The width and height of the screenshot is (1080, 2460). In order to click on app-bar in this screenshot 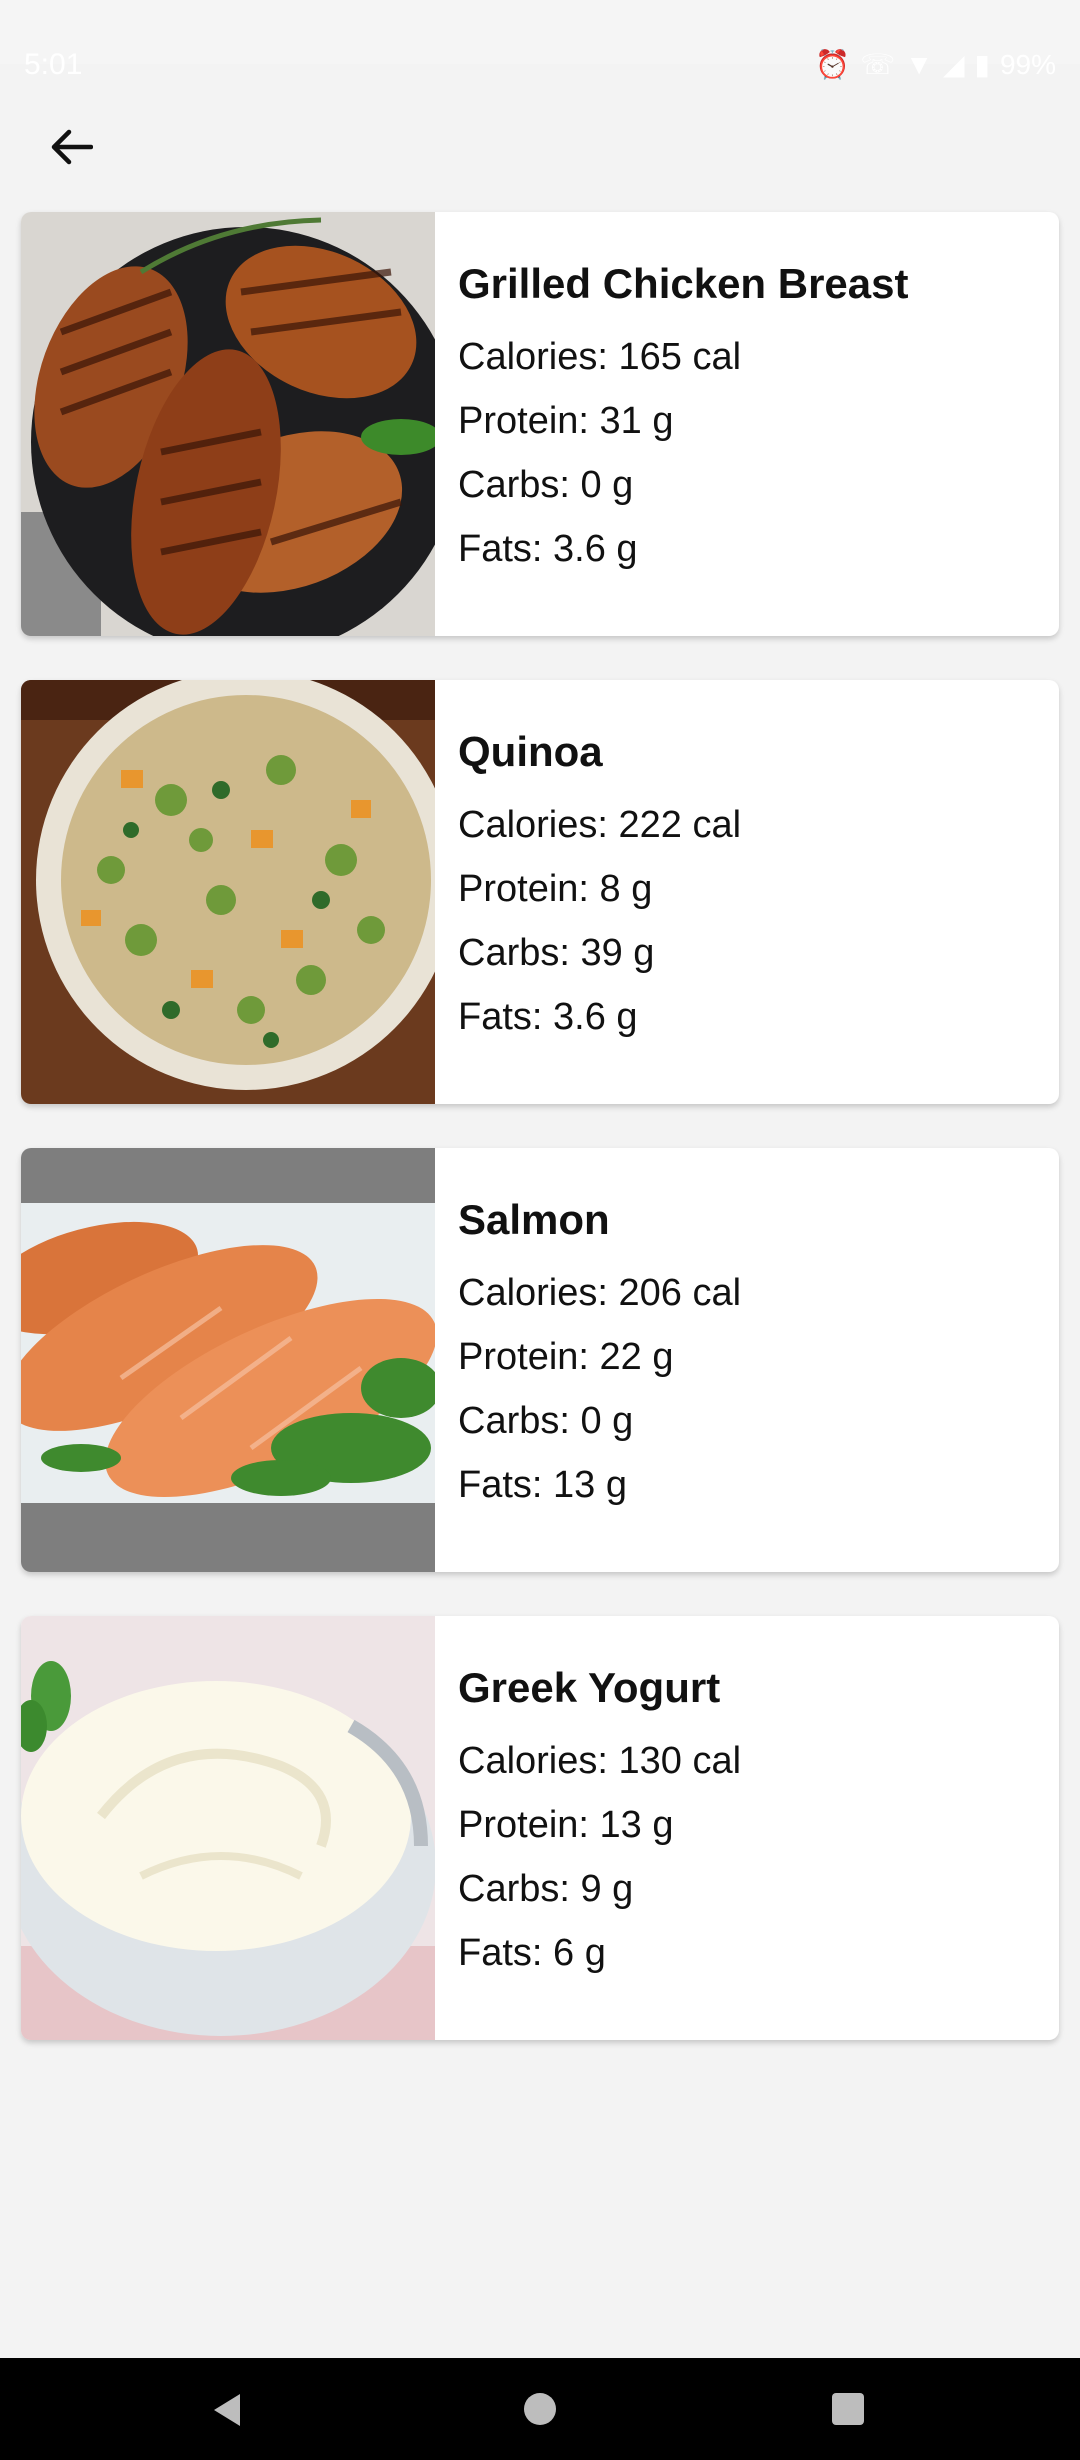, I will do `click(540, 139)`.